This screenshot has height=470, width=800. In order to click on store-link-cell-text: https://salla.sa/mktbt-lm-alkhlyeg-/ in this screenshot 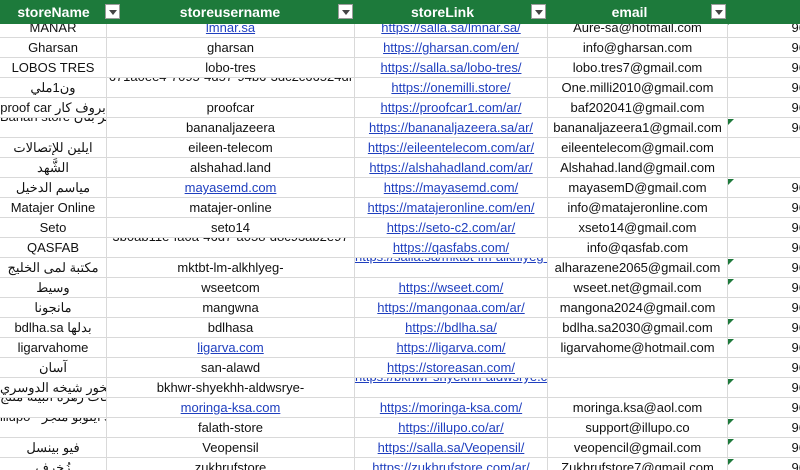, I will do `click(451, 260)`.